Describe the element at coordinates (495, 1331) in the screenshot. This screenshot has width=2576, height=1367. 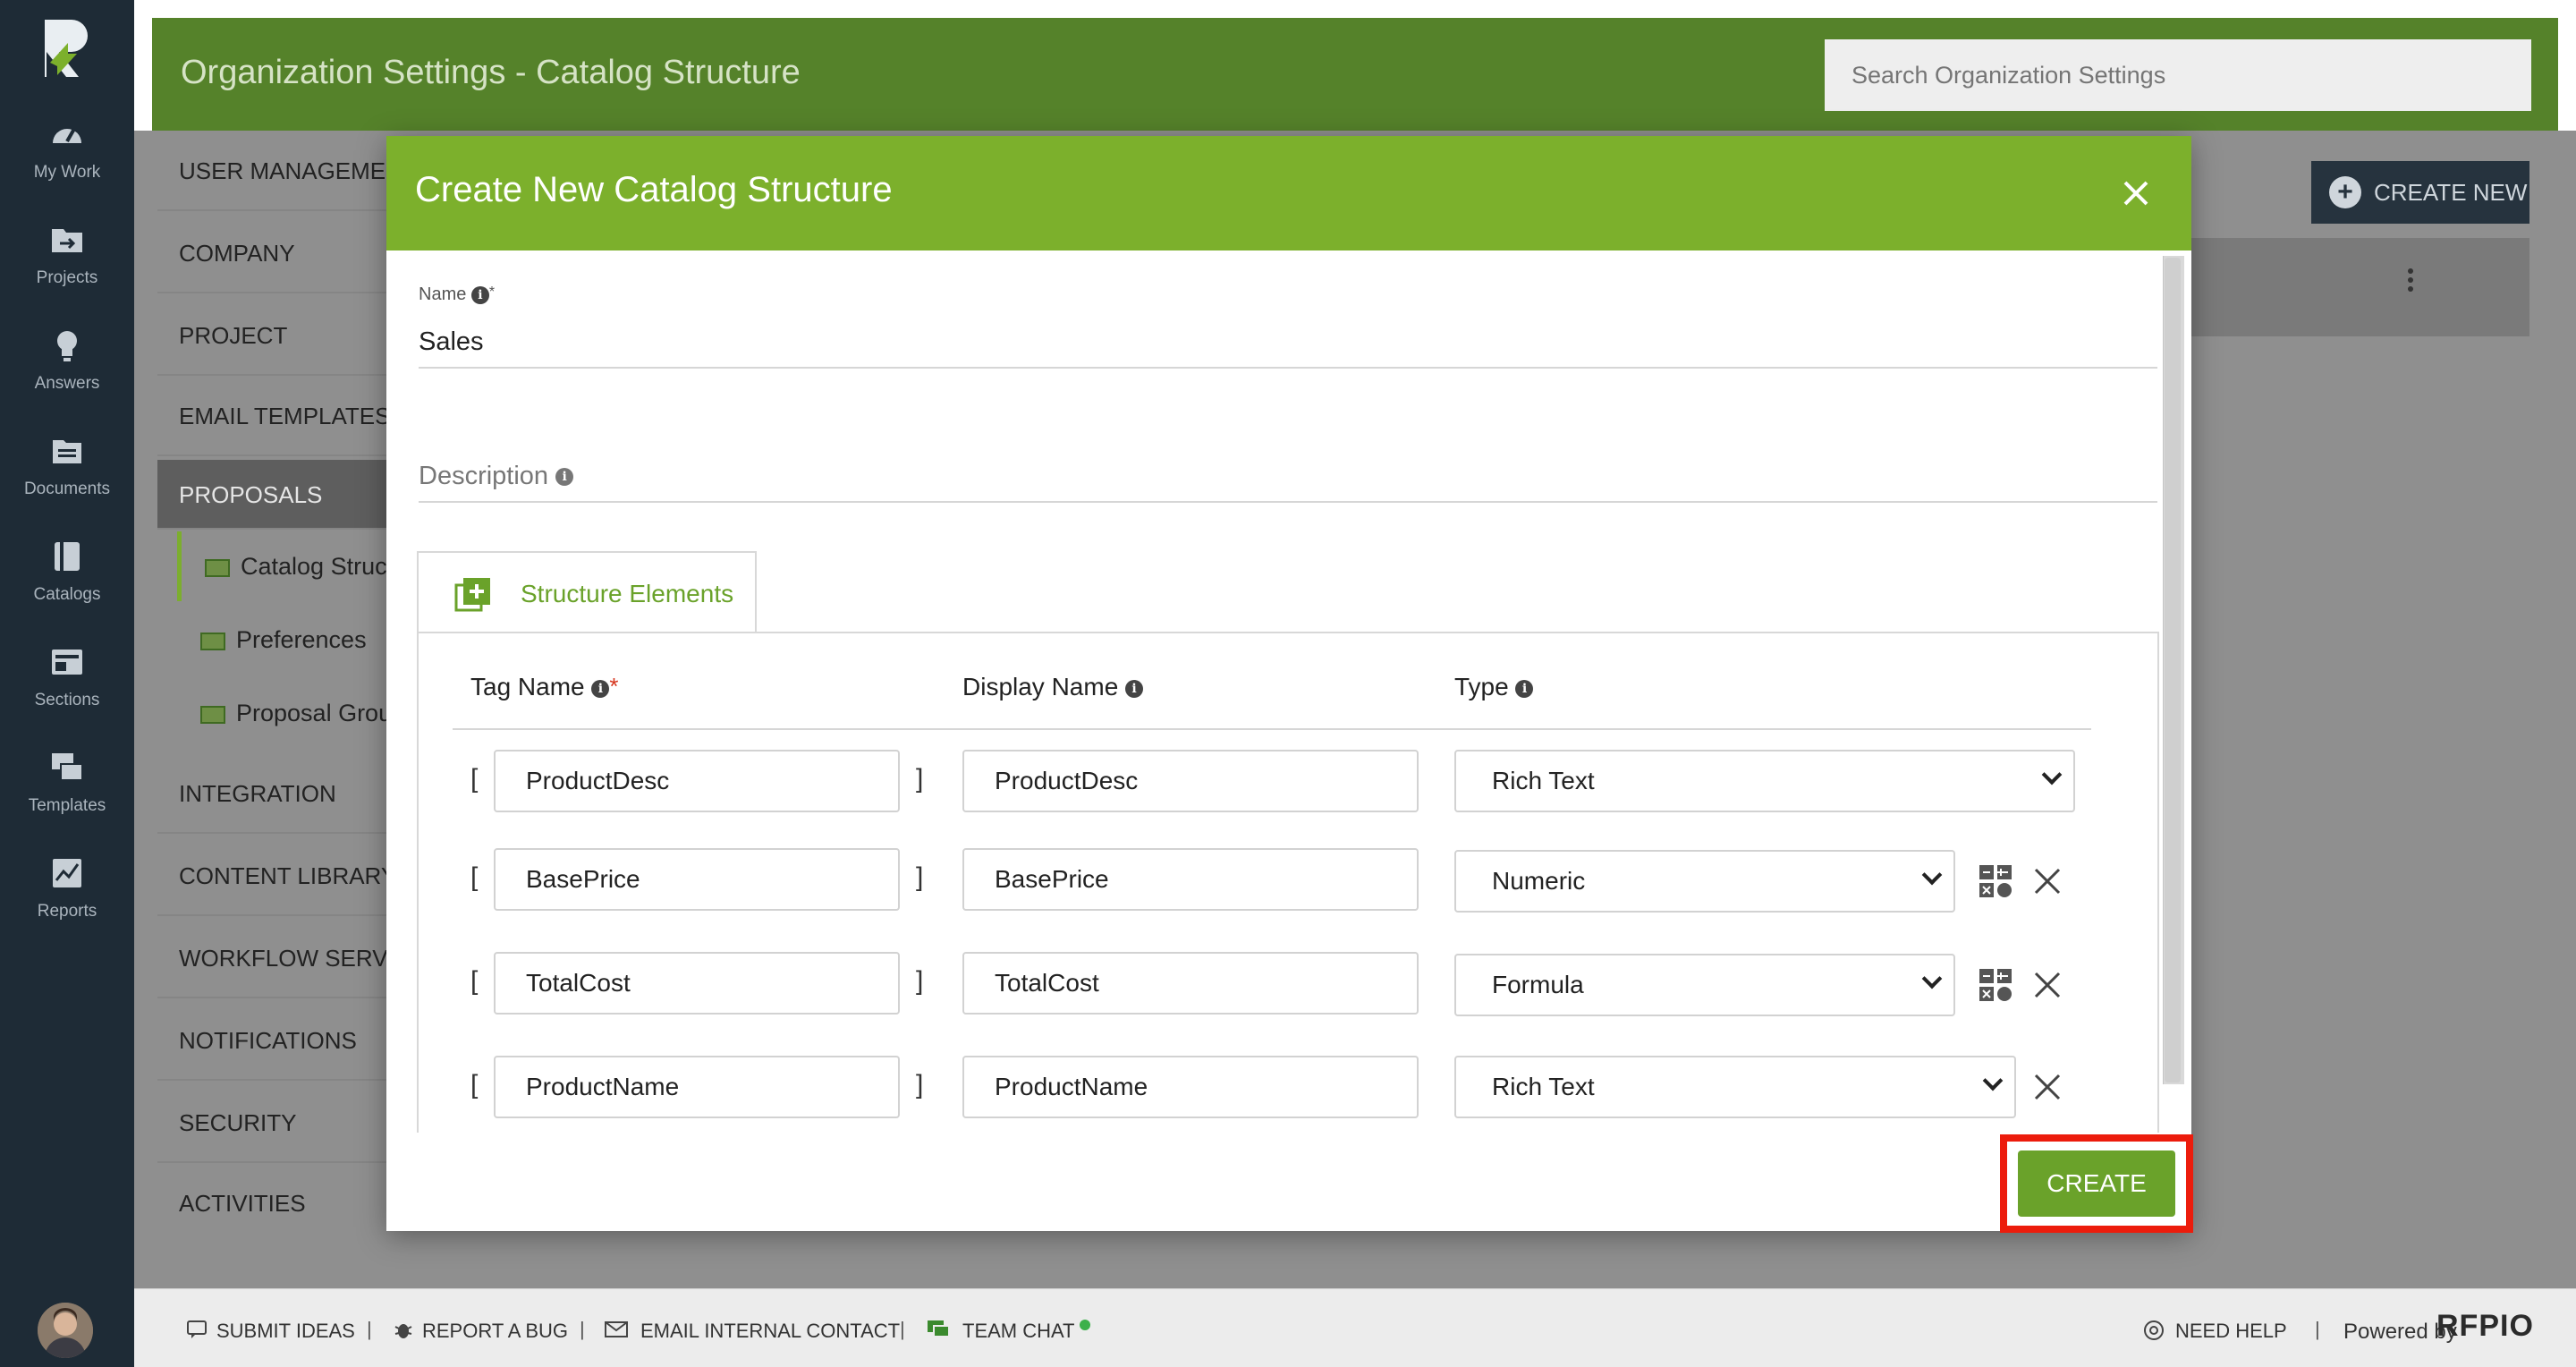
I see `report-bug-link: REPORT A BUG` at that location.